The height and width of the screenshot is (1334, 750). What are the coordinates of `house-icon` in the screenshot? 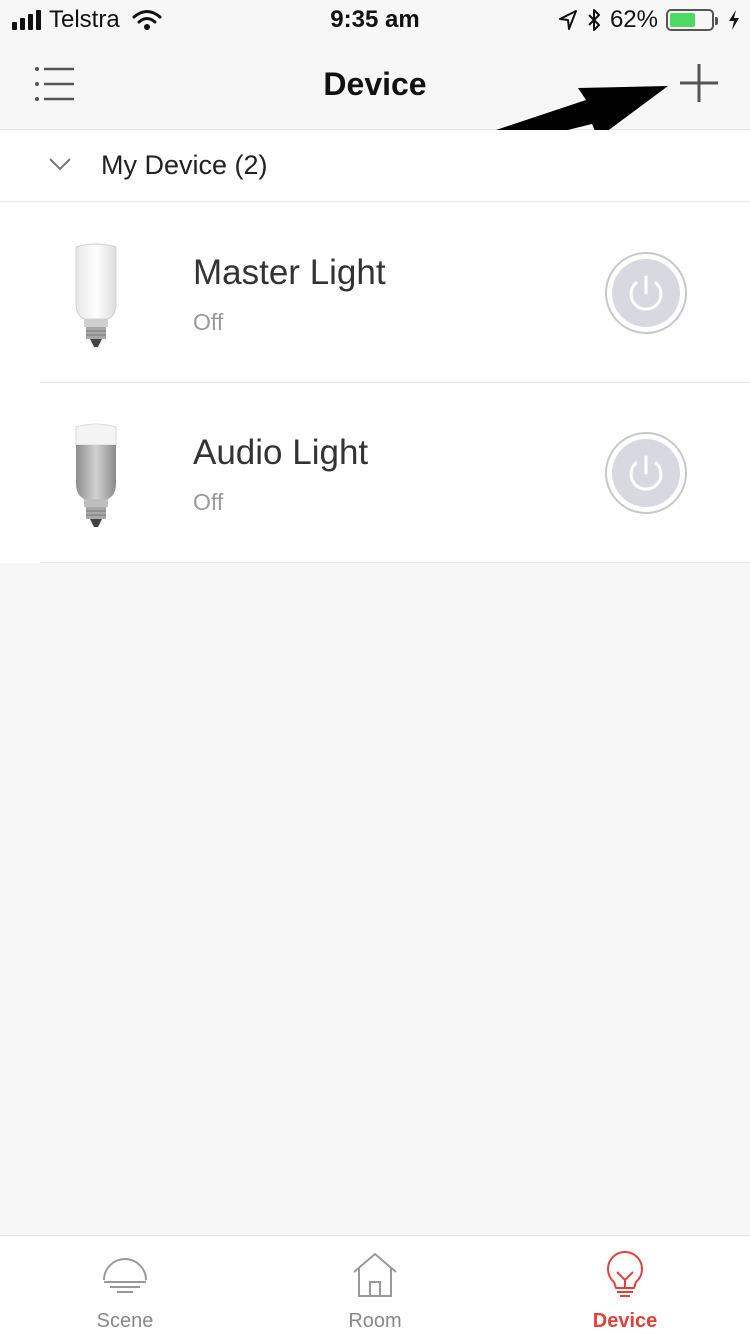 It's located at (375, 1275).